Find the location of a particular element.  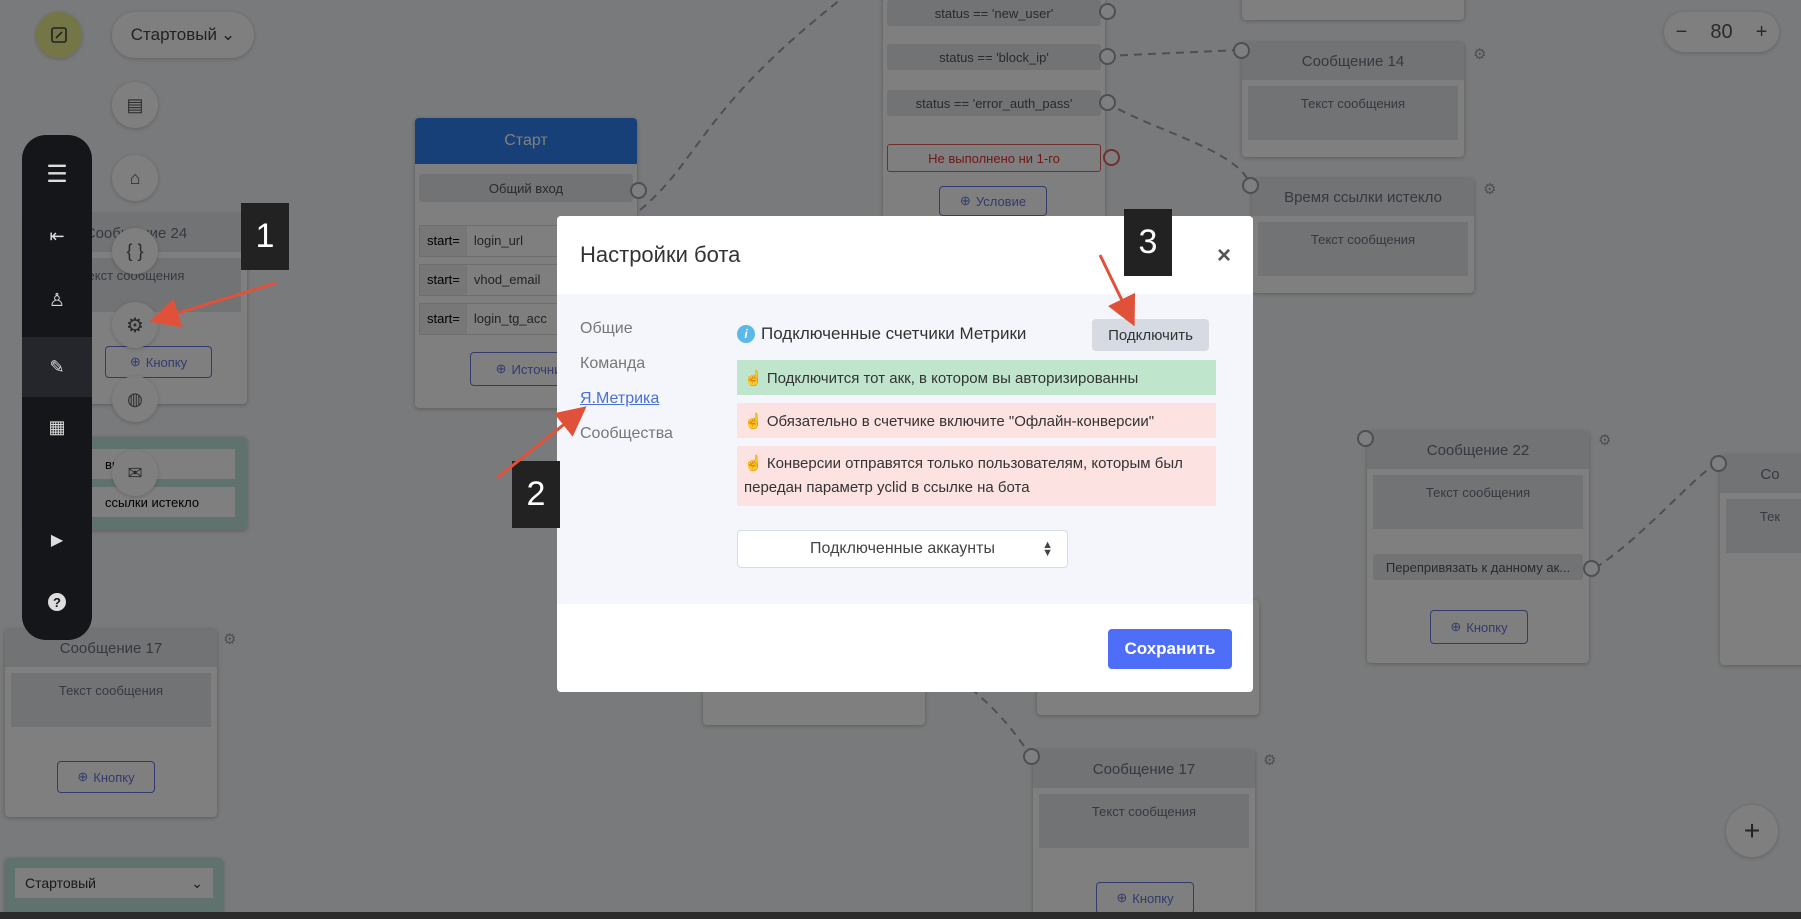

annotation-arrows is located at coordinates (642, 367).